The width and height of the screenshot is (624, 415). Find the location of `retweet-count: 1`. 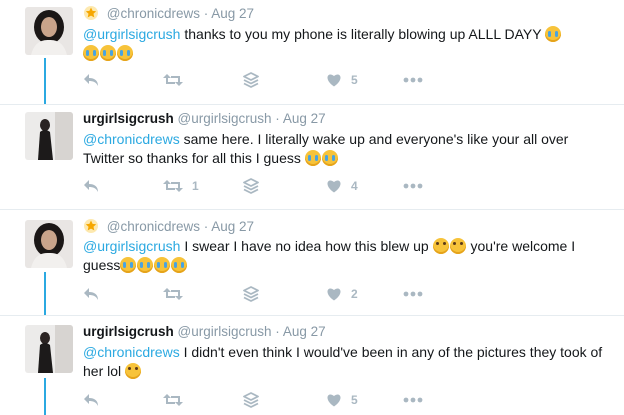

retweet-count: 1 is located at coordinates (195, 186).